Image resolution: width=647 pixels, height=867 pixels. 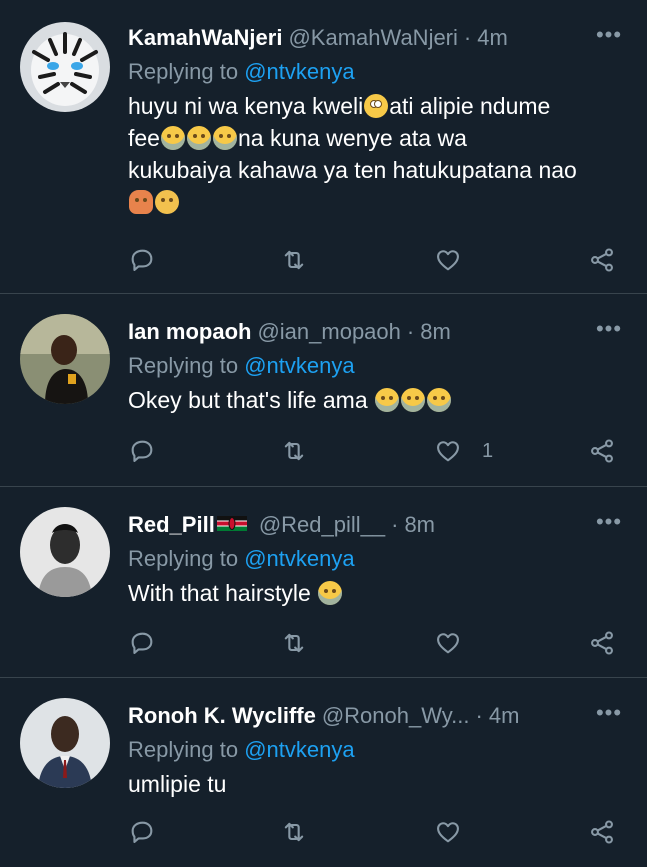 What do you see at coordinates (231, 523) in the screenshot?
I see `kenya-flag-icon` at bounding box center [231, 523].